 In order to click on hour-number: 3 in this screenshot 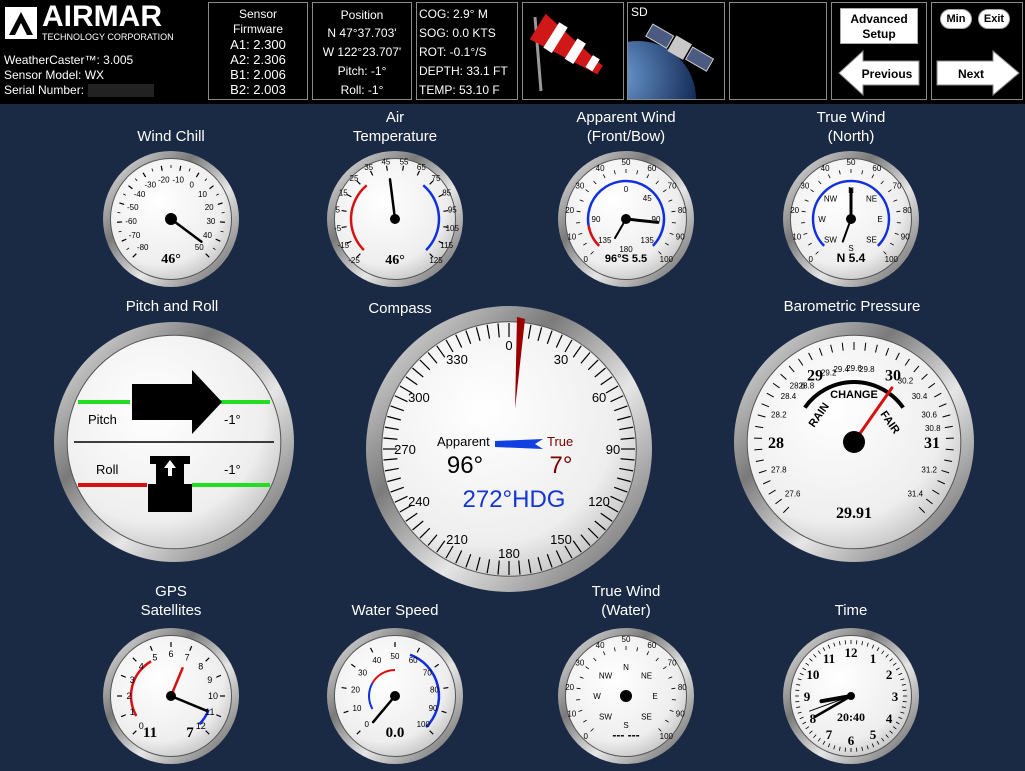, I will do `click(895, 696)`.